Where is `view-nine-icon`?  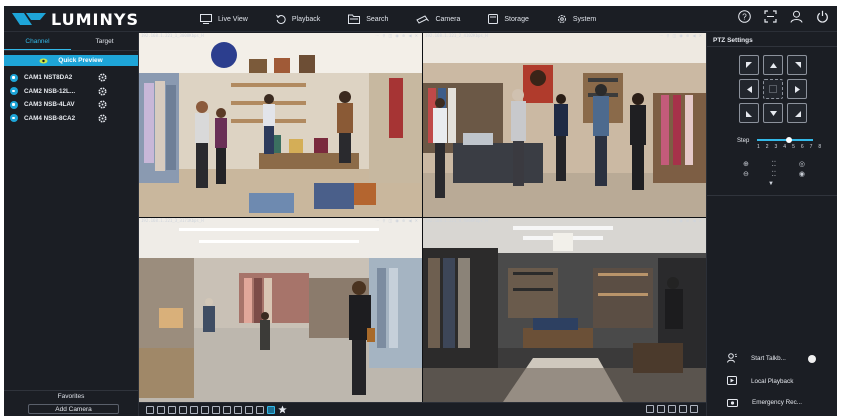 view-nine-icon is located at coordinates (683, 409).